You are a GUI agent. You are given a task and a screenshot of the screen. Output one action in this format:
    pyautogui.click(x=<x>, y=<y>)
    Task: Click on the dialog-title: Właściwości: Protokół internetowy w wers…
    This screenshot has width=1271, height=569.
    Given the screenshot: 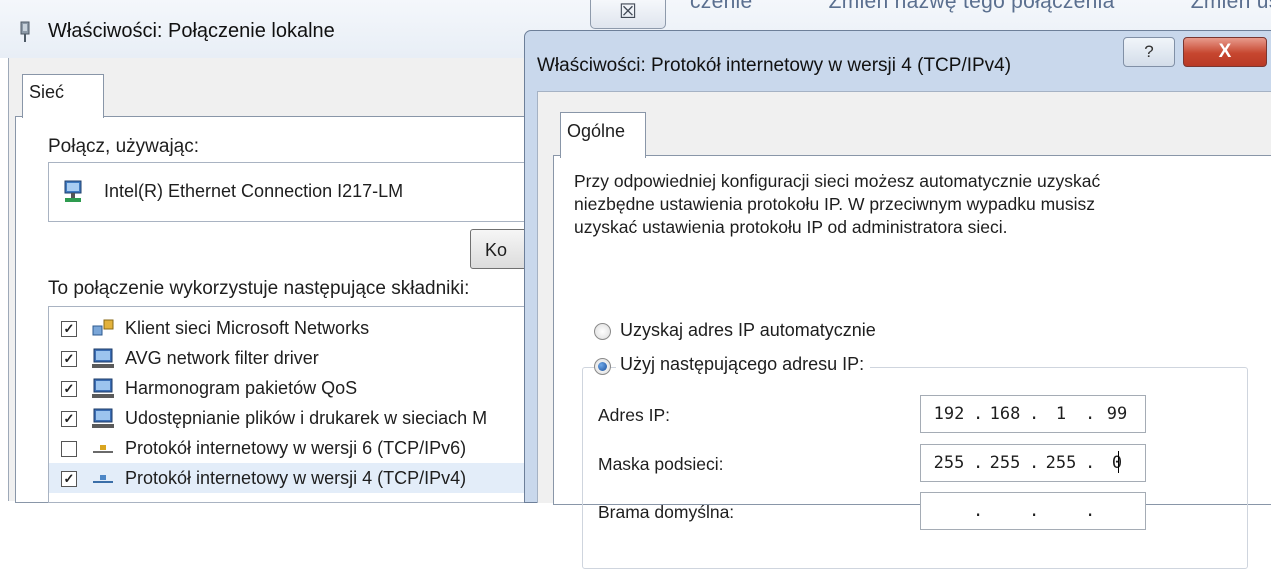 What is the action you would take?
    pyautogui.click(x=774, y=65)
    